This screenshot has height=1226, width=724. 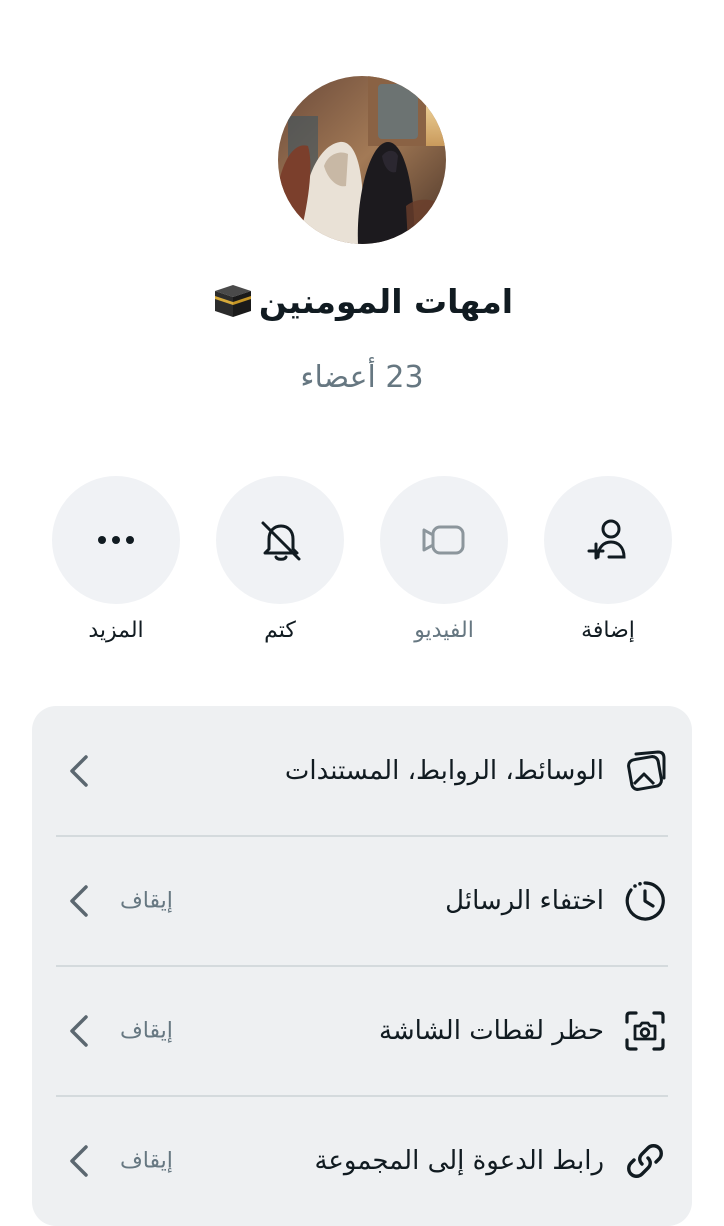 What do you see at coordinates (386, 301) in the screenshot?
I see `group-name-text: امهات المومنين` at bounding box center [386, 301].